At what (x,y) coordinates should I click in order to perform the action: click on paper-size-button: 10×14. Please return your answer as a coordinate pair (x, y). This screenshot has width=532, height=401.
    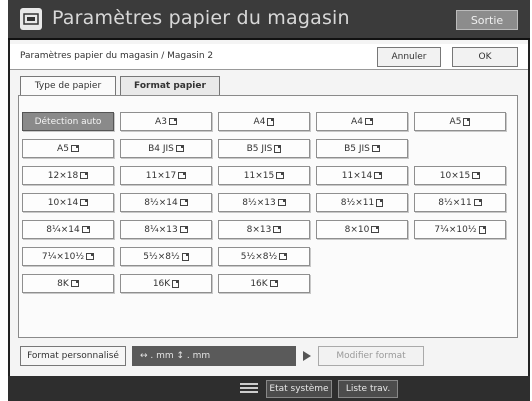
    Looking at the image, I should click on (68, 202).